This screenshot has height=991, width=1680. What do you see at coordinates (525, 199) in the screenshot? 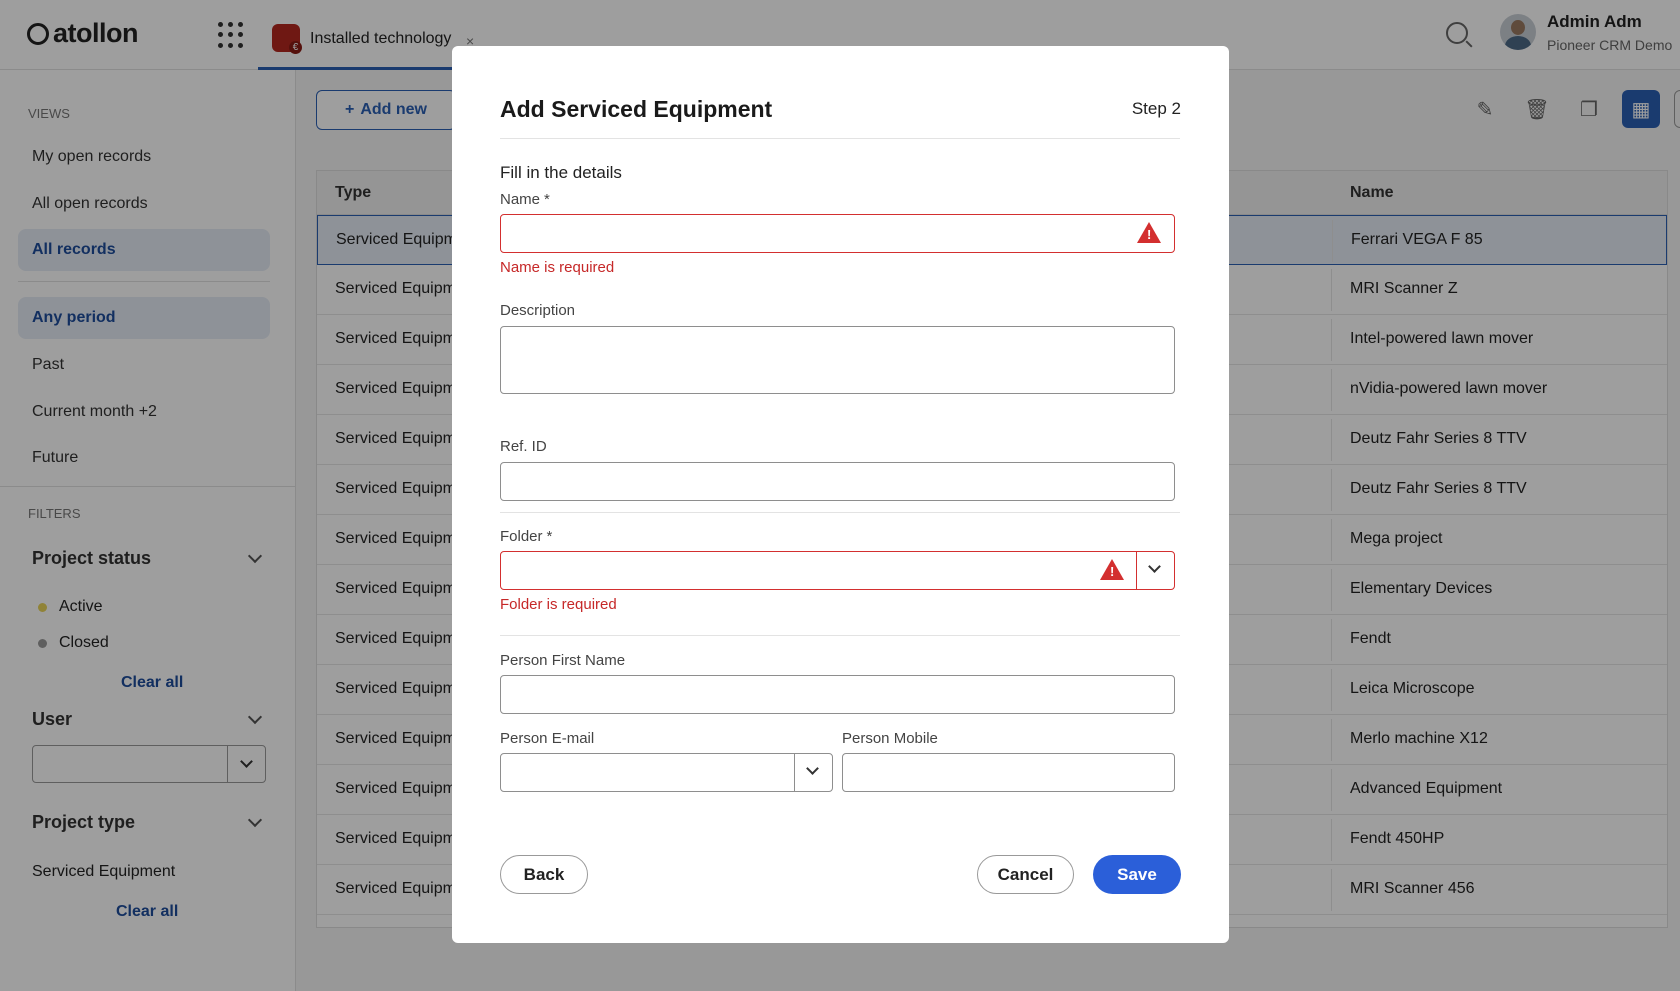
I see `name-label: Name *` at bounding box center [525, 199].